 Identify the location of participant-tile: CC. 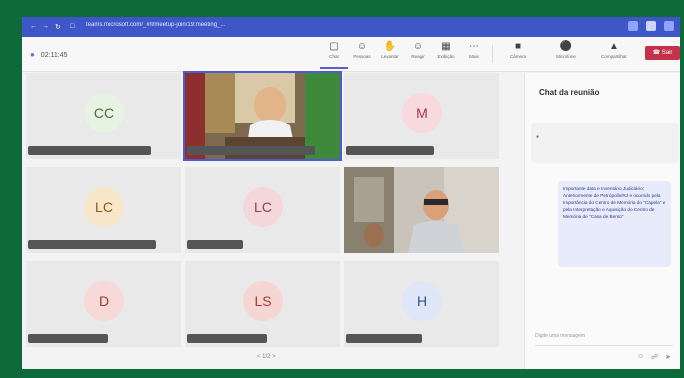
(103, 116).